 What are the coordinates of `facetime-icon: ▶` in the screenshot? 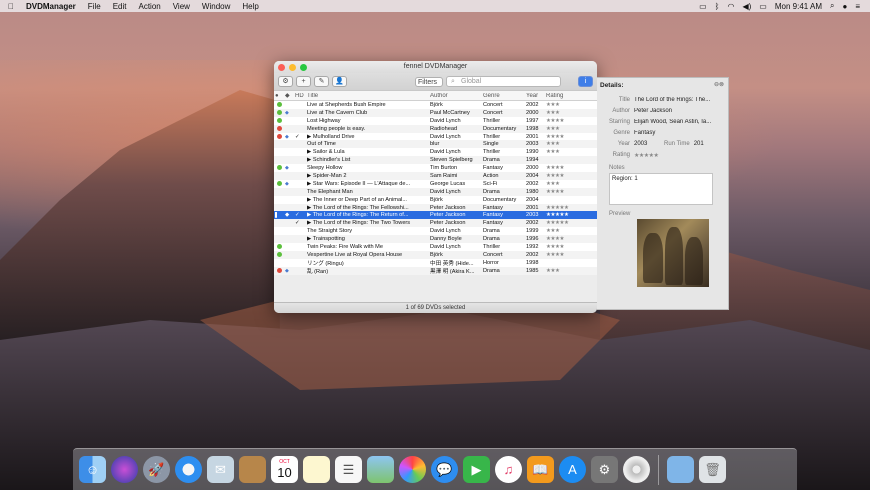 It's located at (476, 469).